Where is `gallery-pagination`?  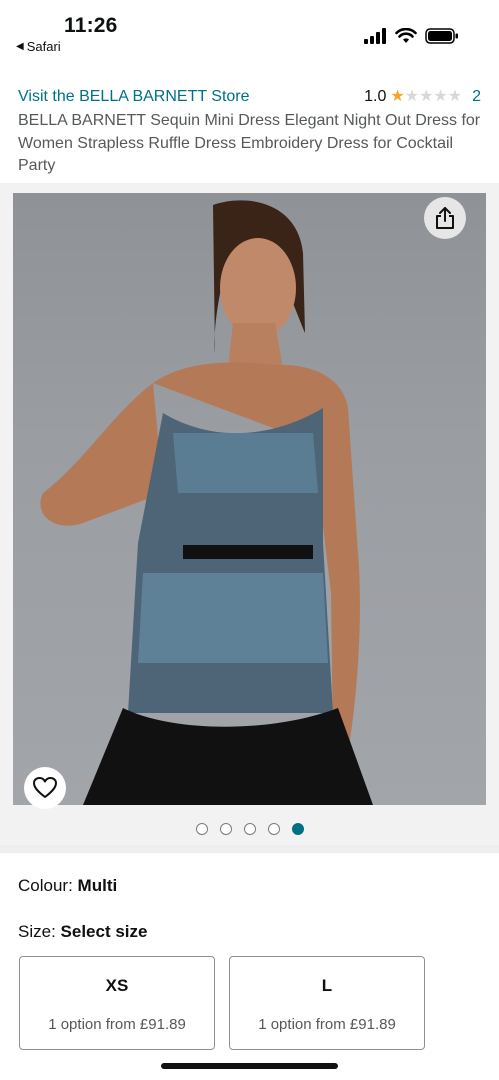
gallery-pagination is located at coordinates (249, 829).